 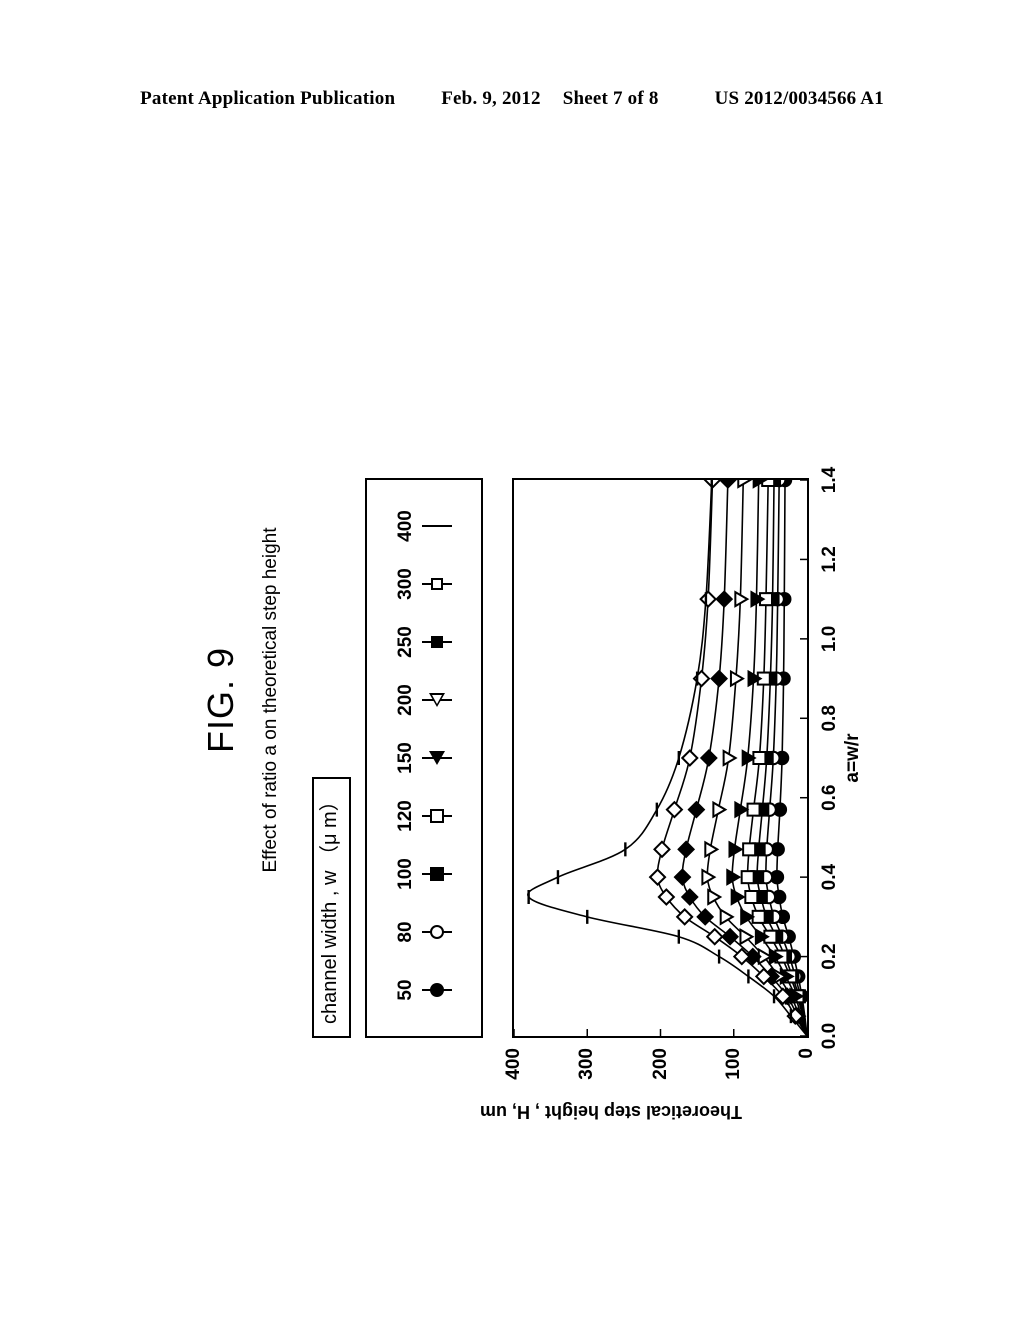 I want to click on x-axis-title: a=w/r, so click(x=852, y=758).